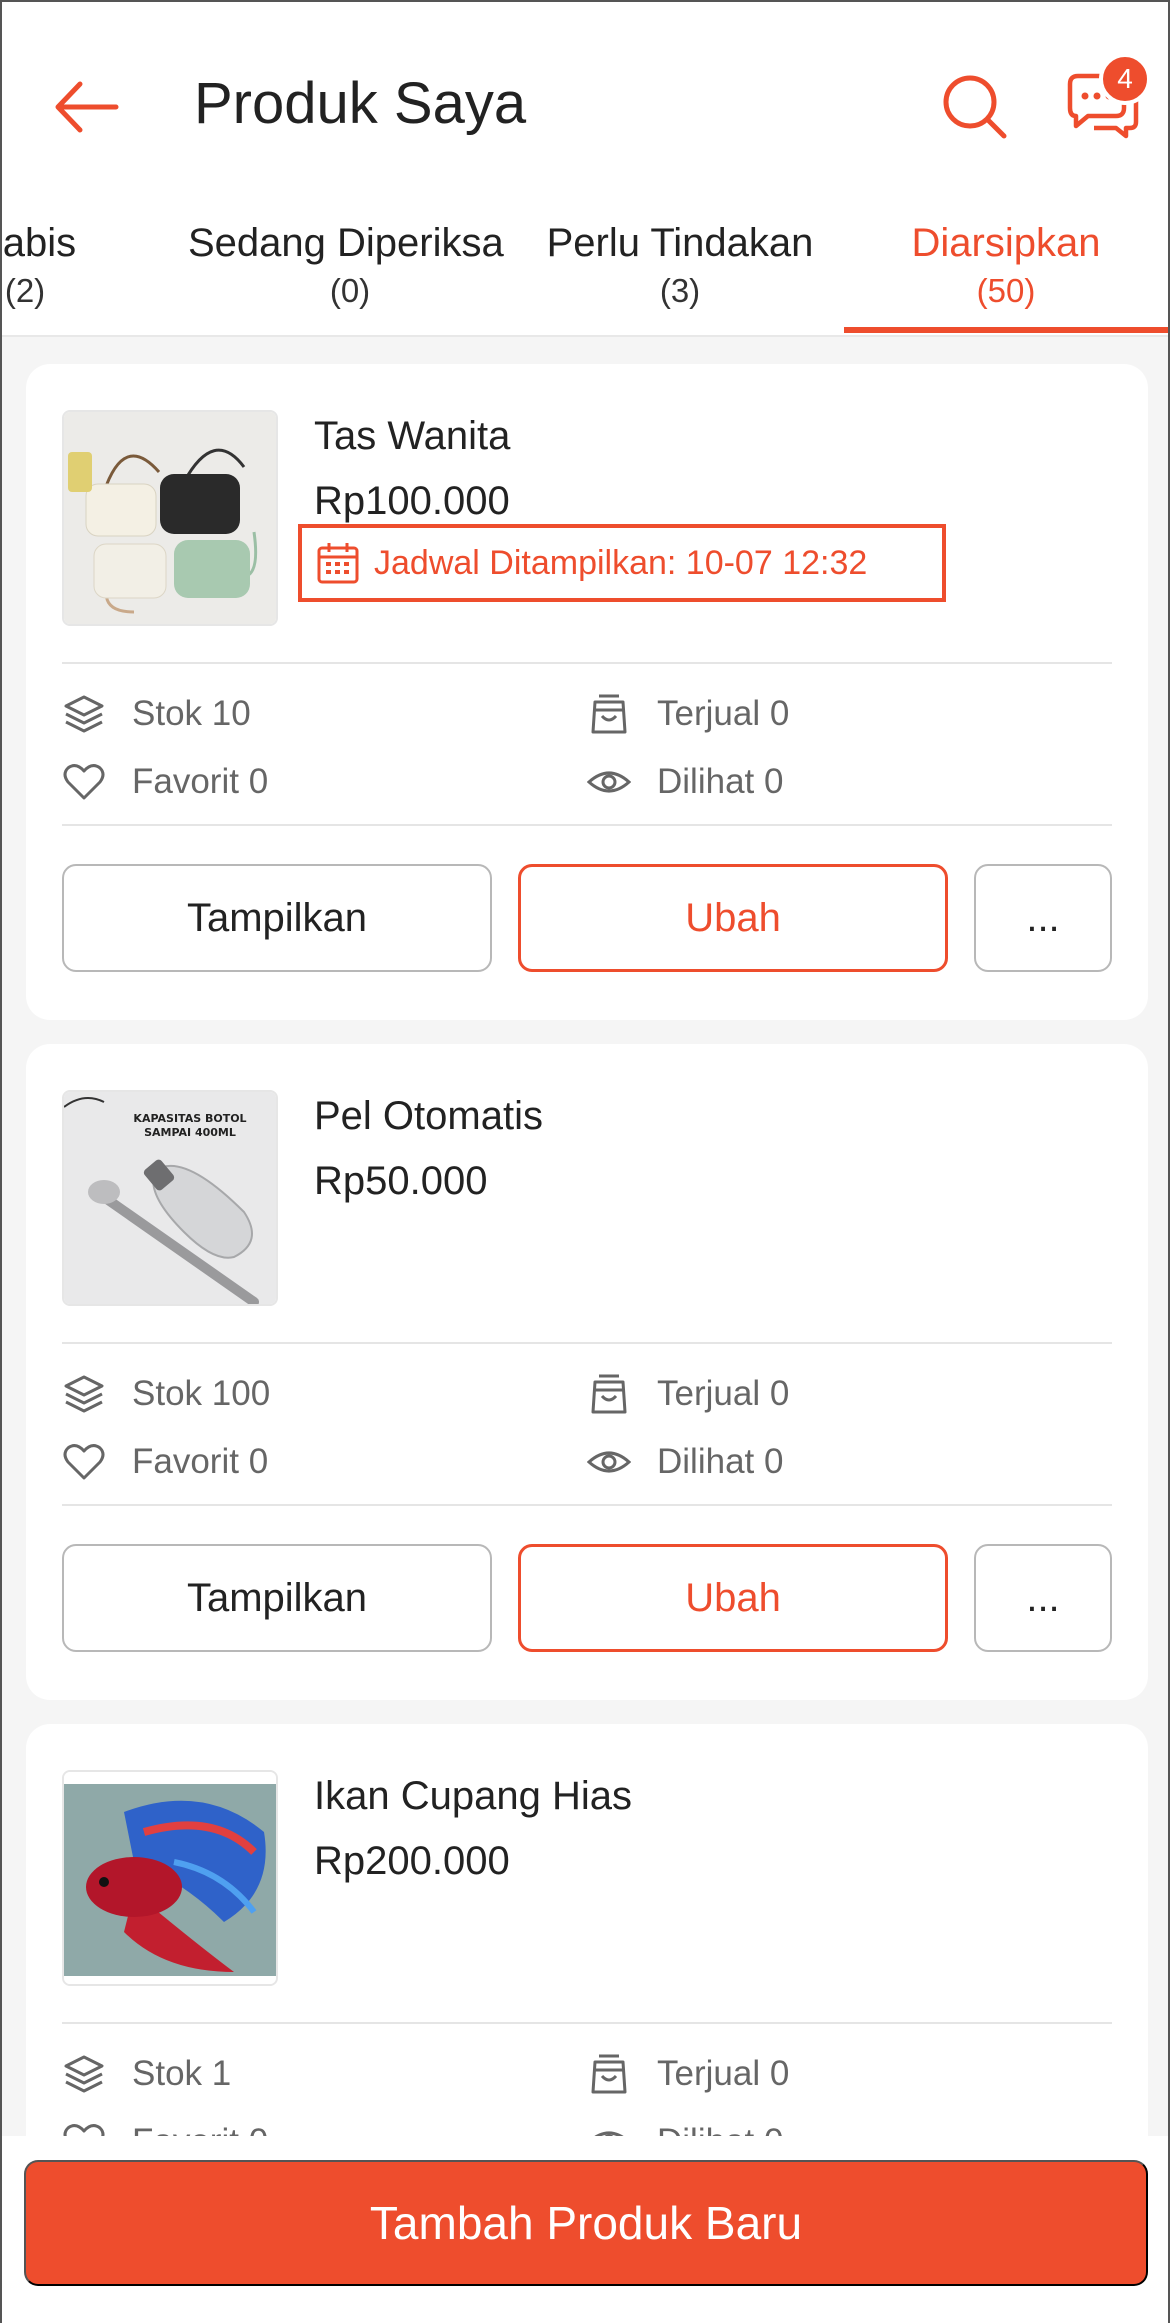 The height and width of the screenshot is (2323, 1170). I want to click on add-product-button: Tambah Produk Baru, so click(586, 2223).